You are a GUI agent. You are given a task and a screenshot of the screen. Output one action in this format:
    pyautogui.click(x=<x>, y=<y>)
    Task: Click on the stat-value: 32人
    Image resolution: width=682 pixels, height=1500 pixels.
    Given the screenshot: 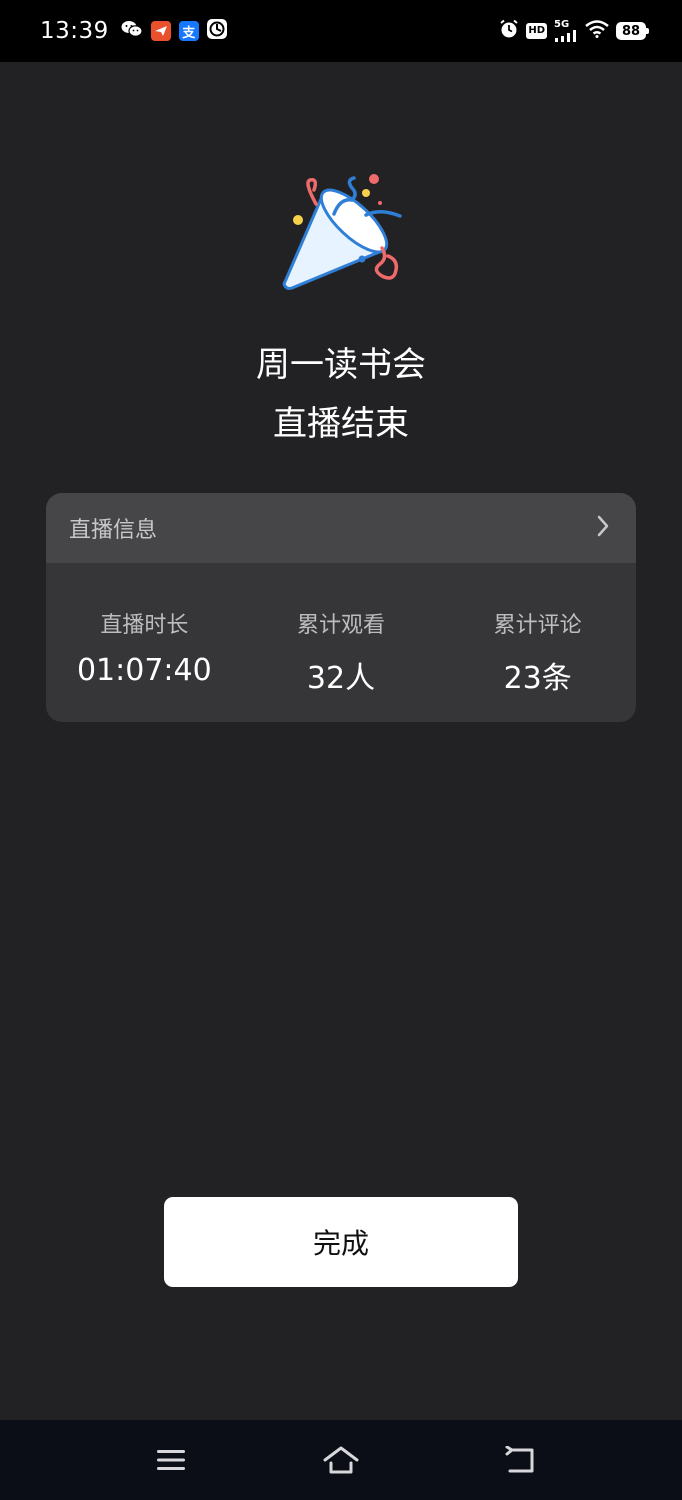 What is the action you would take?
    pyautogui.click(x=341, y=678)
    